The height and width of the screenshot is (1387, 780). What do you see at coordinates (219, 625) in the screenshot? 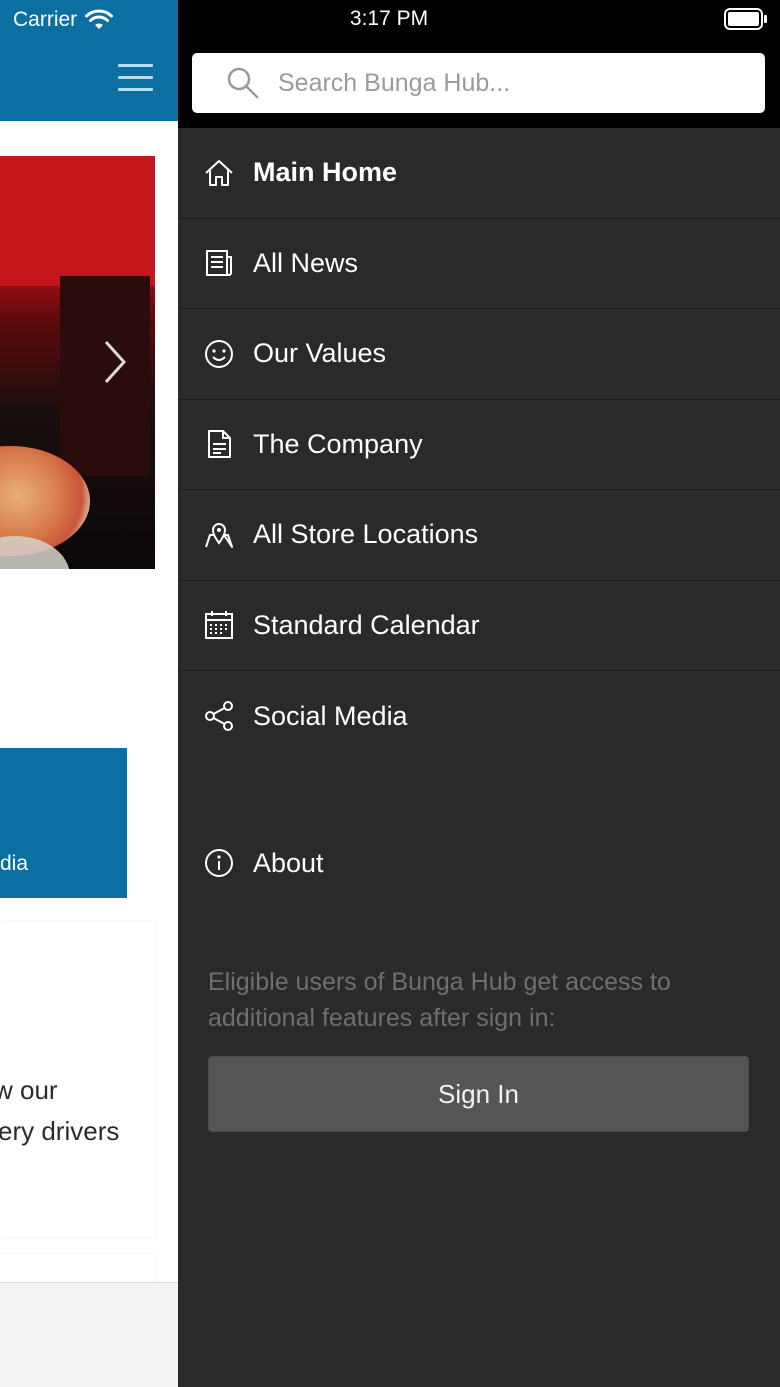
I see `calendar-icon` at bounding box center [219, 625].